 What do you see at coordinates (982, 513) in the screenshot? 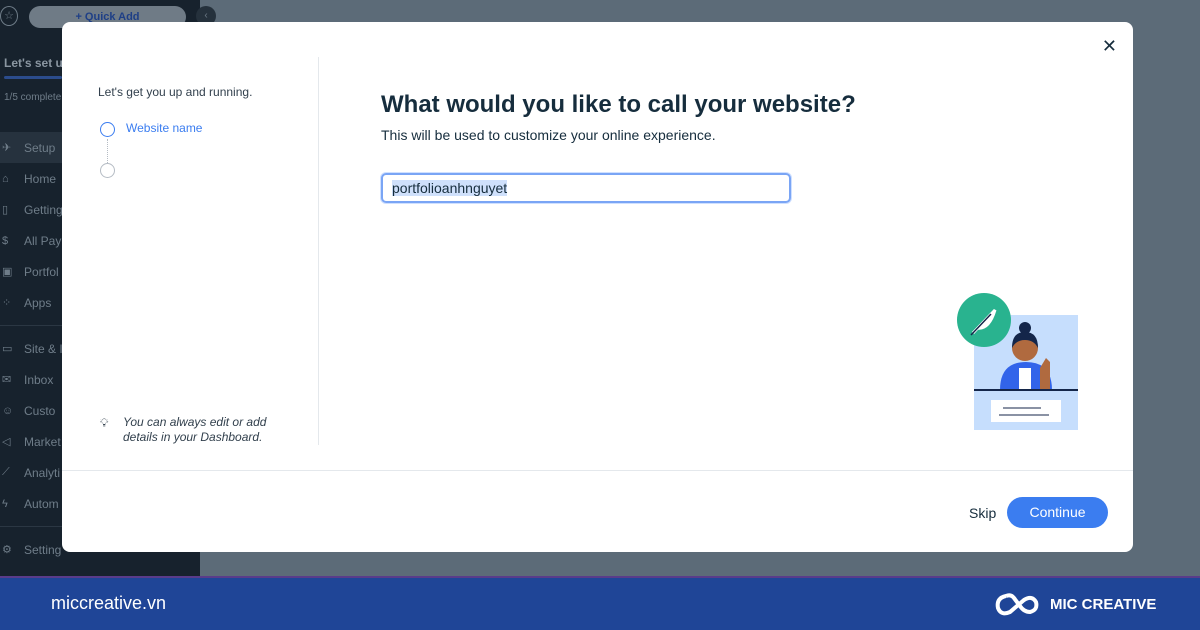
I see `skip-button: Skip` at bounding box center [982, 513].